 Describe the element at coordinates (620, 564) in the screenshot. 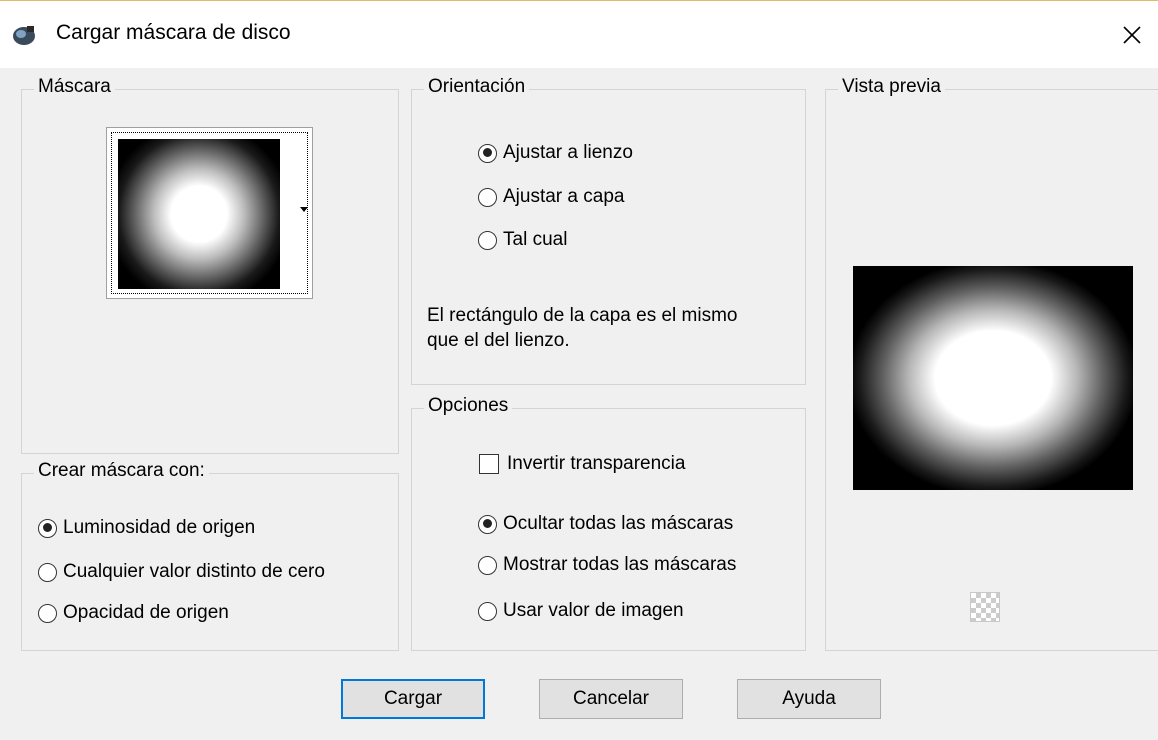

I see `radio-label: Mostrar todas las máscaras` at that location.